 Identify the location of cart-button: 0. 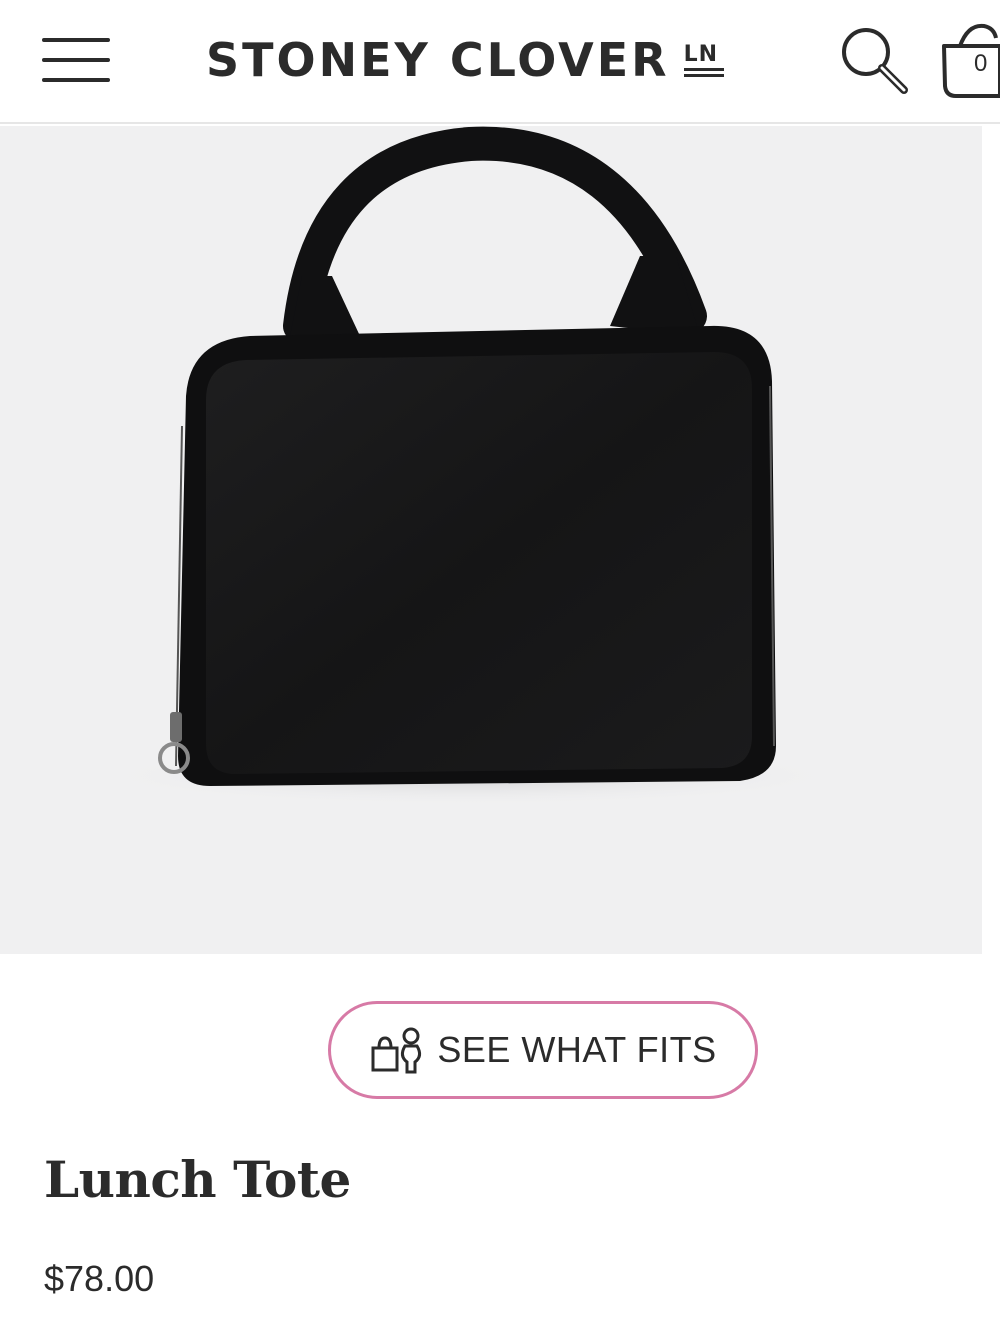
(969, 60).